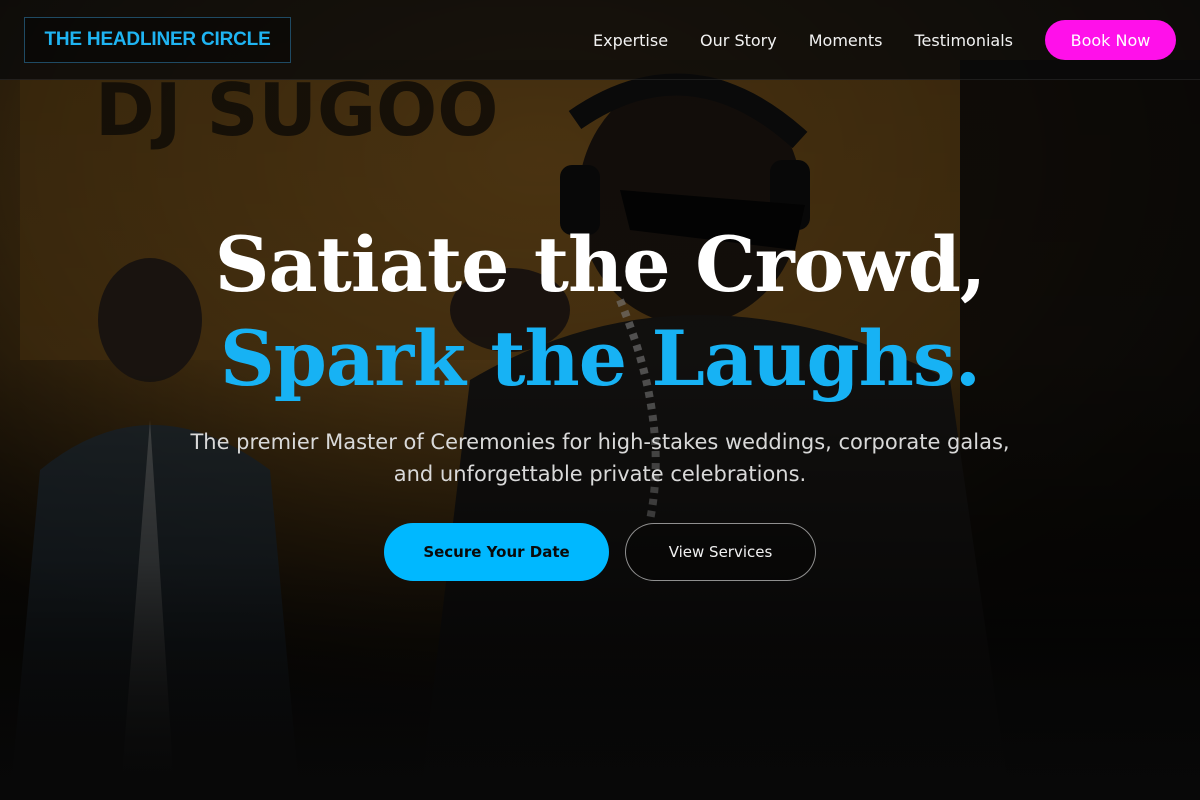  Describe the element at coordinates (803, 40) in the screenshot. I see `nav-links: Expertise Our Story Moments Testimonials` at that location.